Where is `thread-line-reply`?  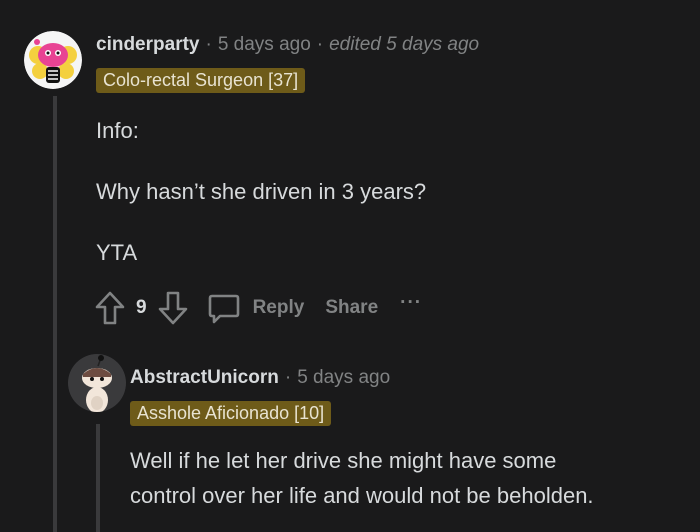 thread-line-reply is located at coordinates (98, 478).